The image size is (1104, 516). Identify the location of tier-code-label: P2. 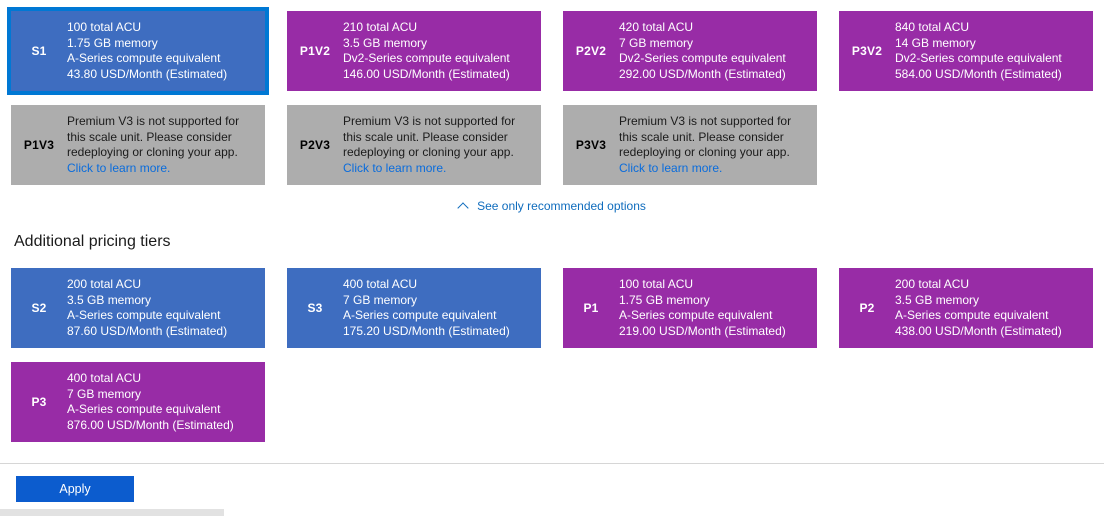
(867, 308).